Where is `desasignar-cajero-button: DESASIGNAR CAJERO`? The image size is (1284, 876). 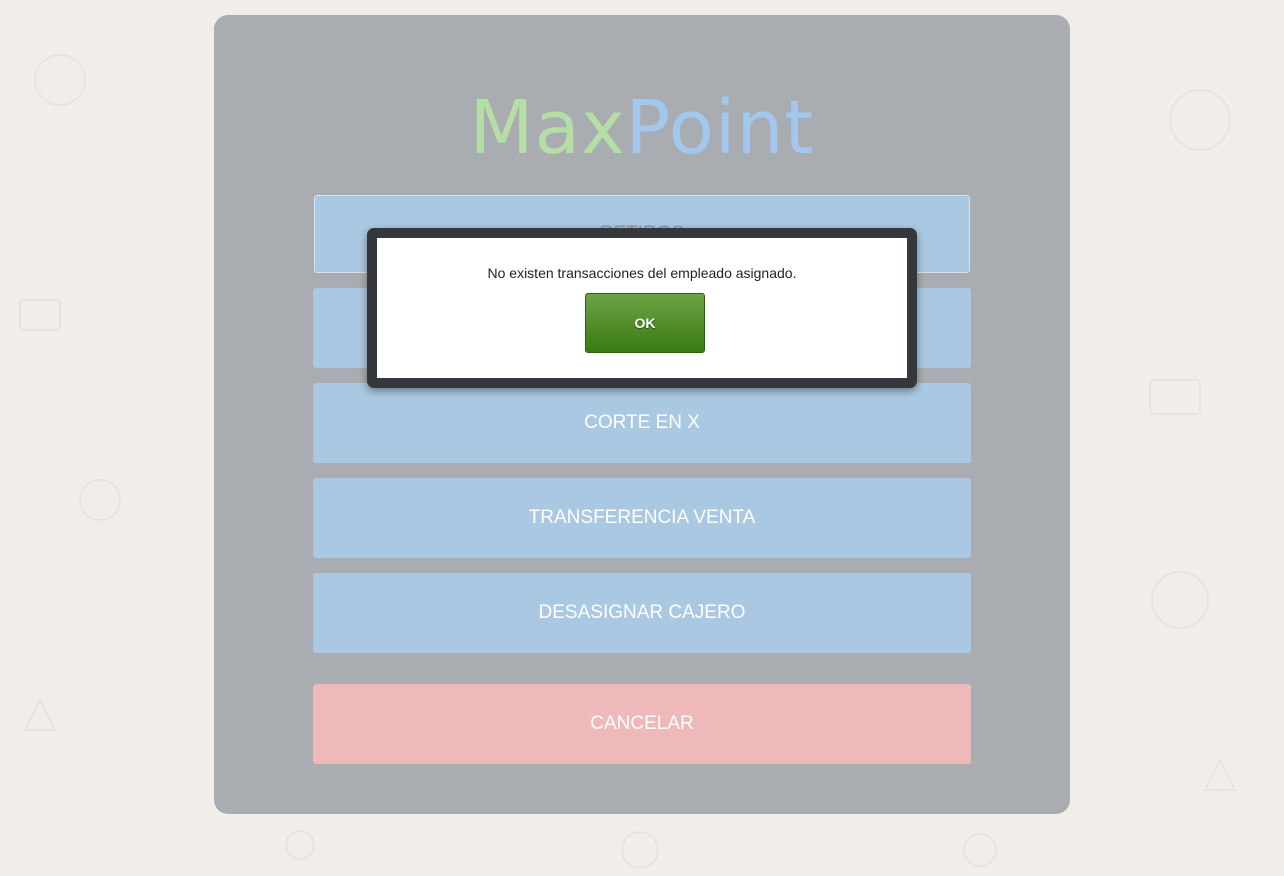 desasignar-cajero-button: DESASIGNAR CAJERO is located at coordinates (642, 613).